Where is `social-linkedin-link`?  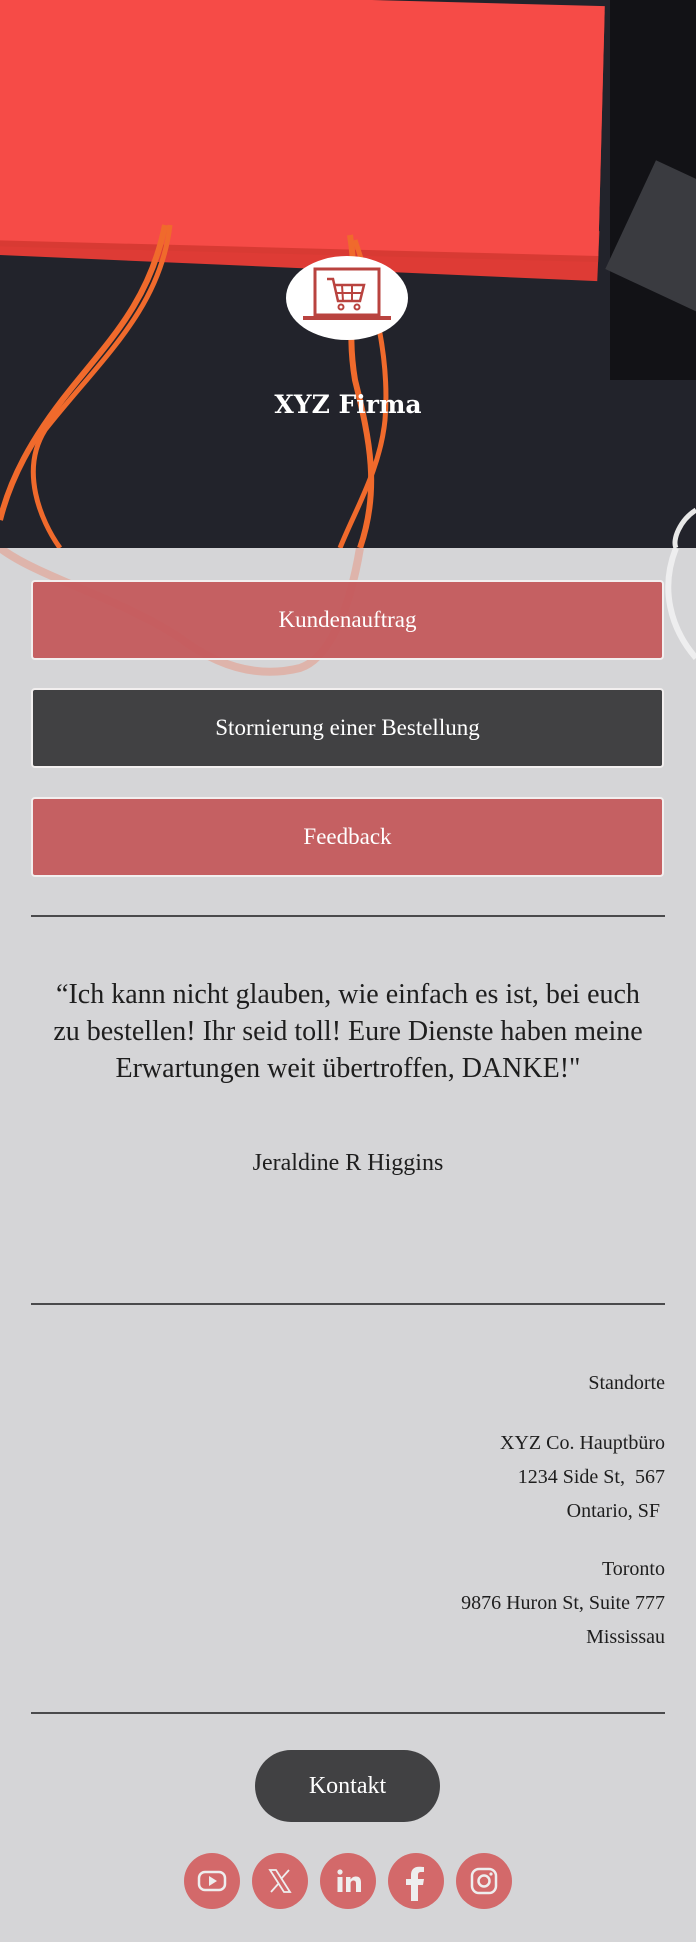
social-linkedin-link is located at coordinates (348, 1881).